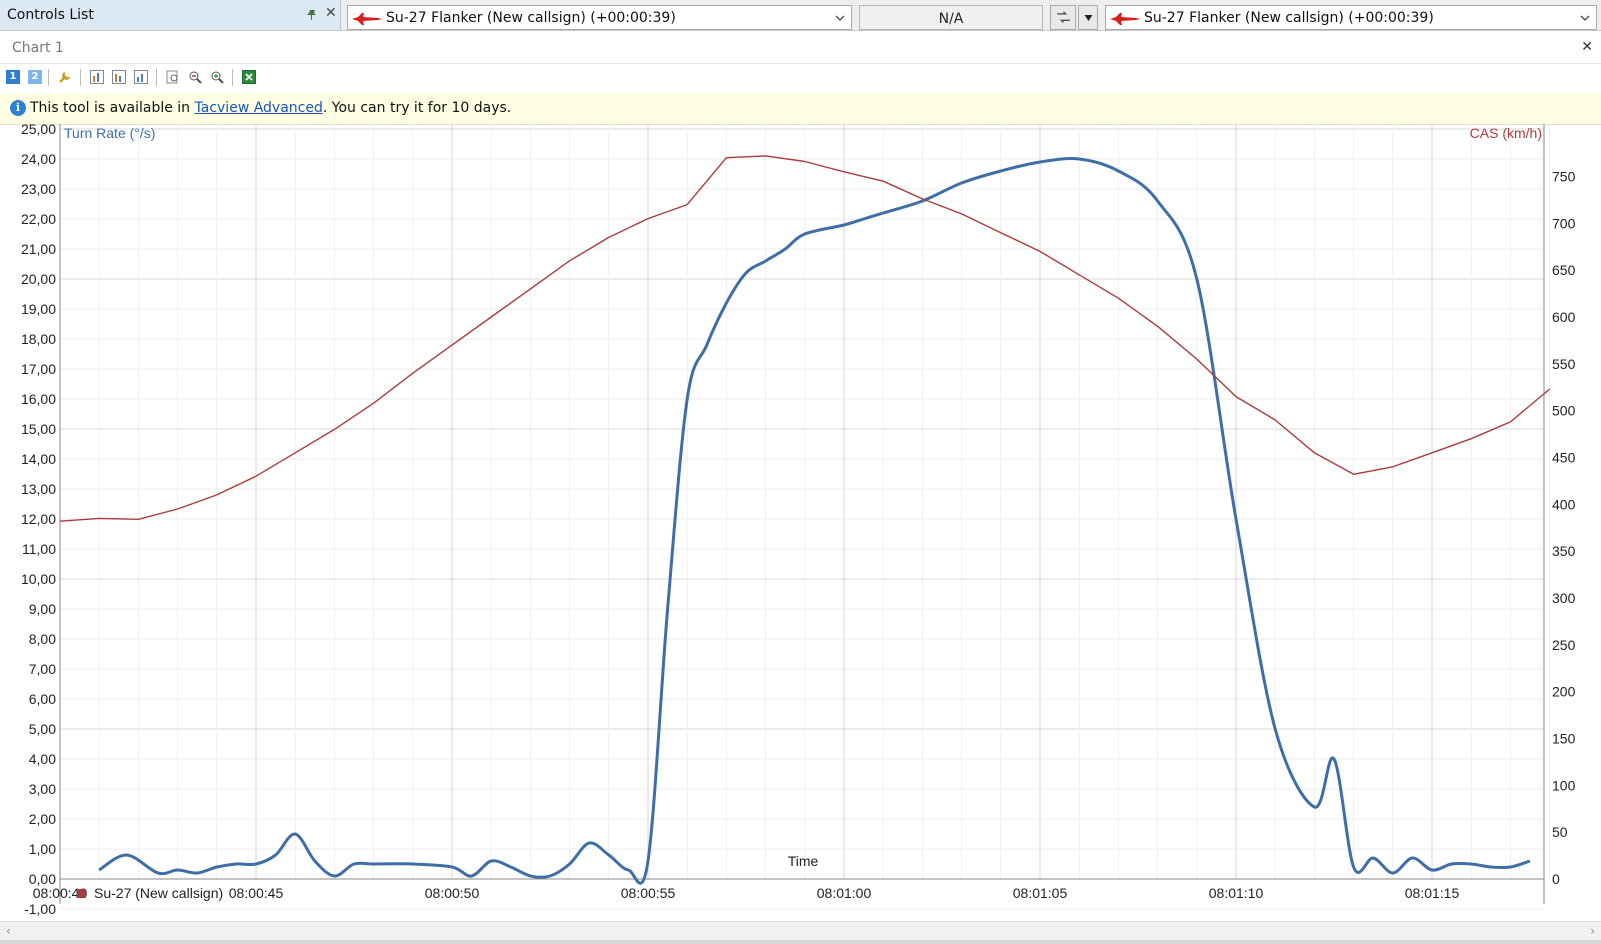 This screenshot has height=944, width=1601. I want to click on left-tick-label: 3,00, so click(42, 789).